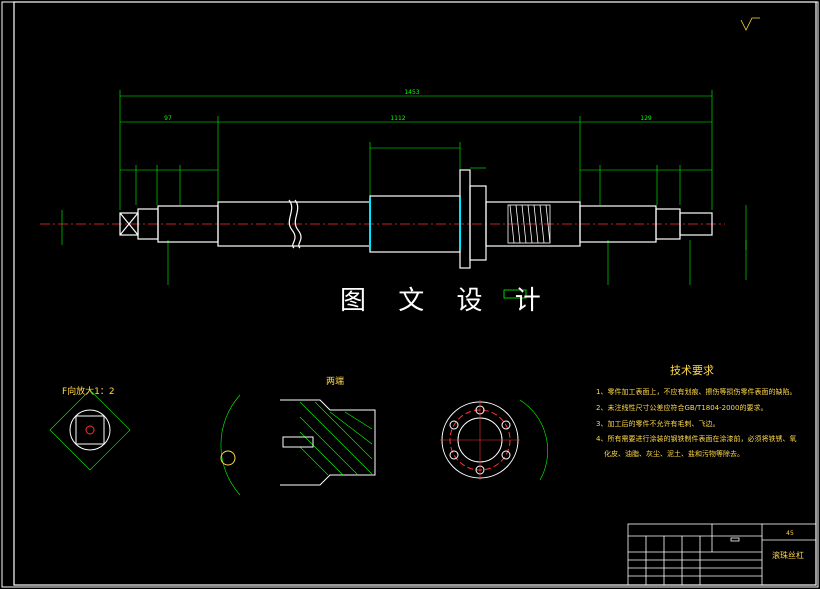 Image resolution: width=820 pixels, height=589 pixels. Describe the element at coordinates (90, 430) in the screenshot. I see `f-view-detail` at that location.